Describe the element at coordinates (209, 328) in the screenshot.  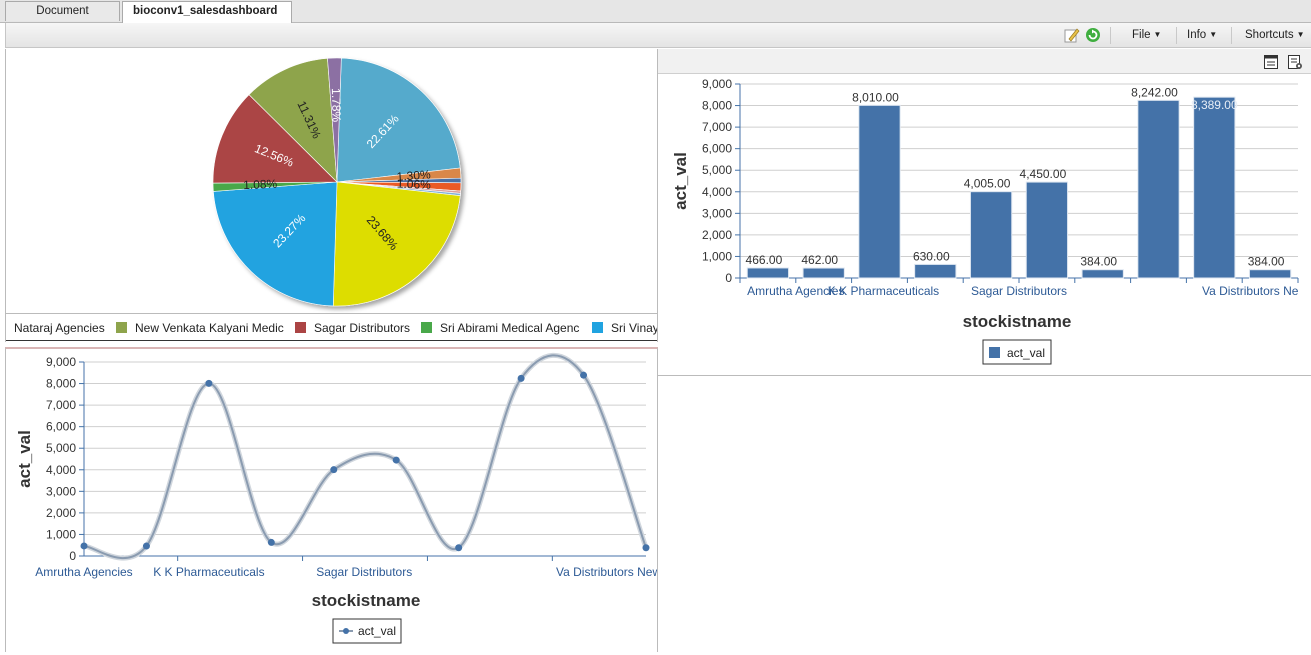
I see `legend-item: New Venkata Kalyani Medic` at that location.